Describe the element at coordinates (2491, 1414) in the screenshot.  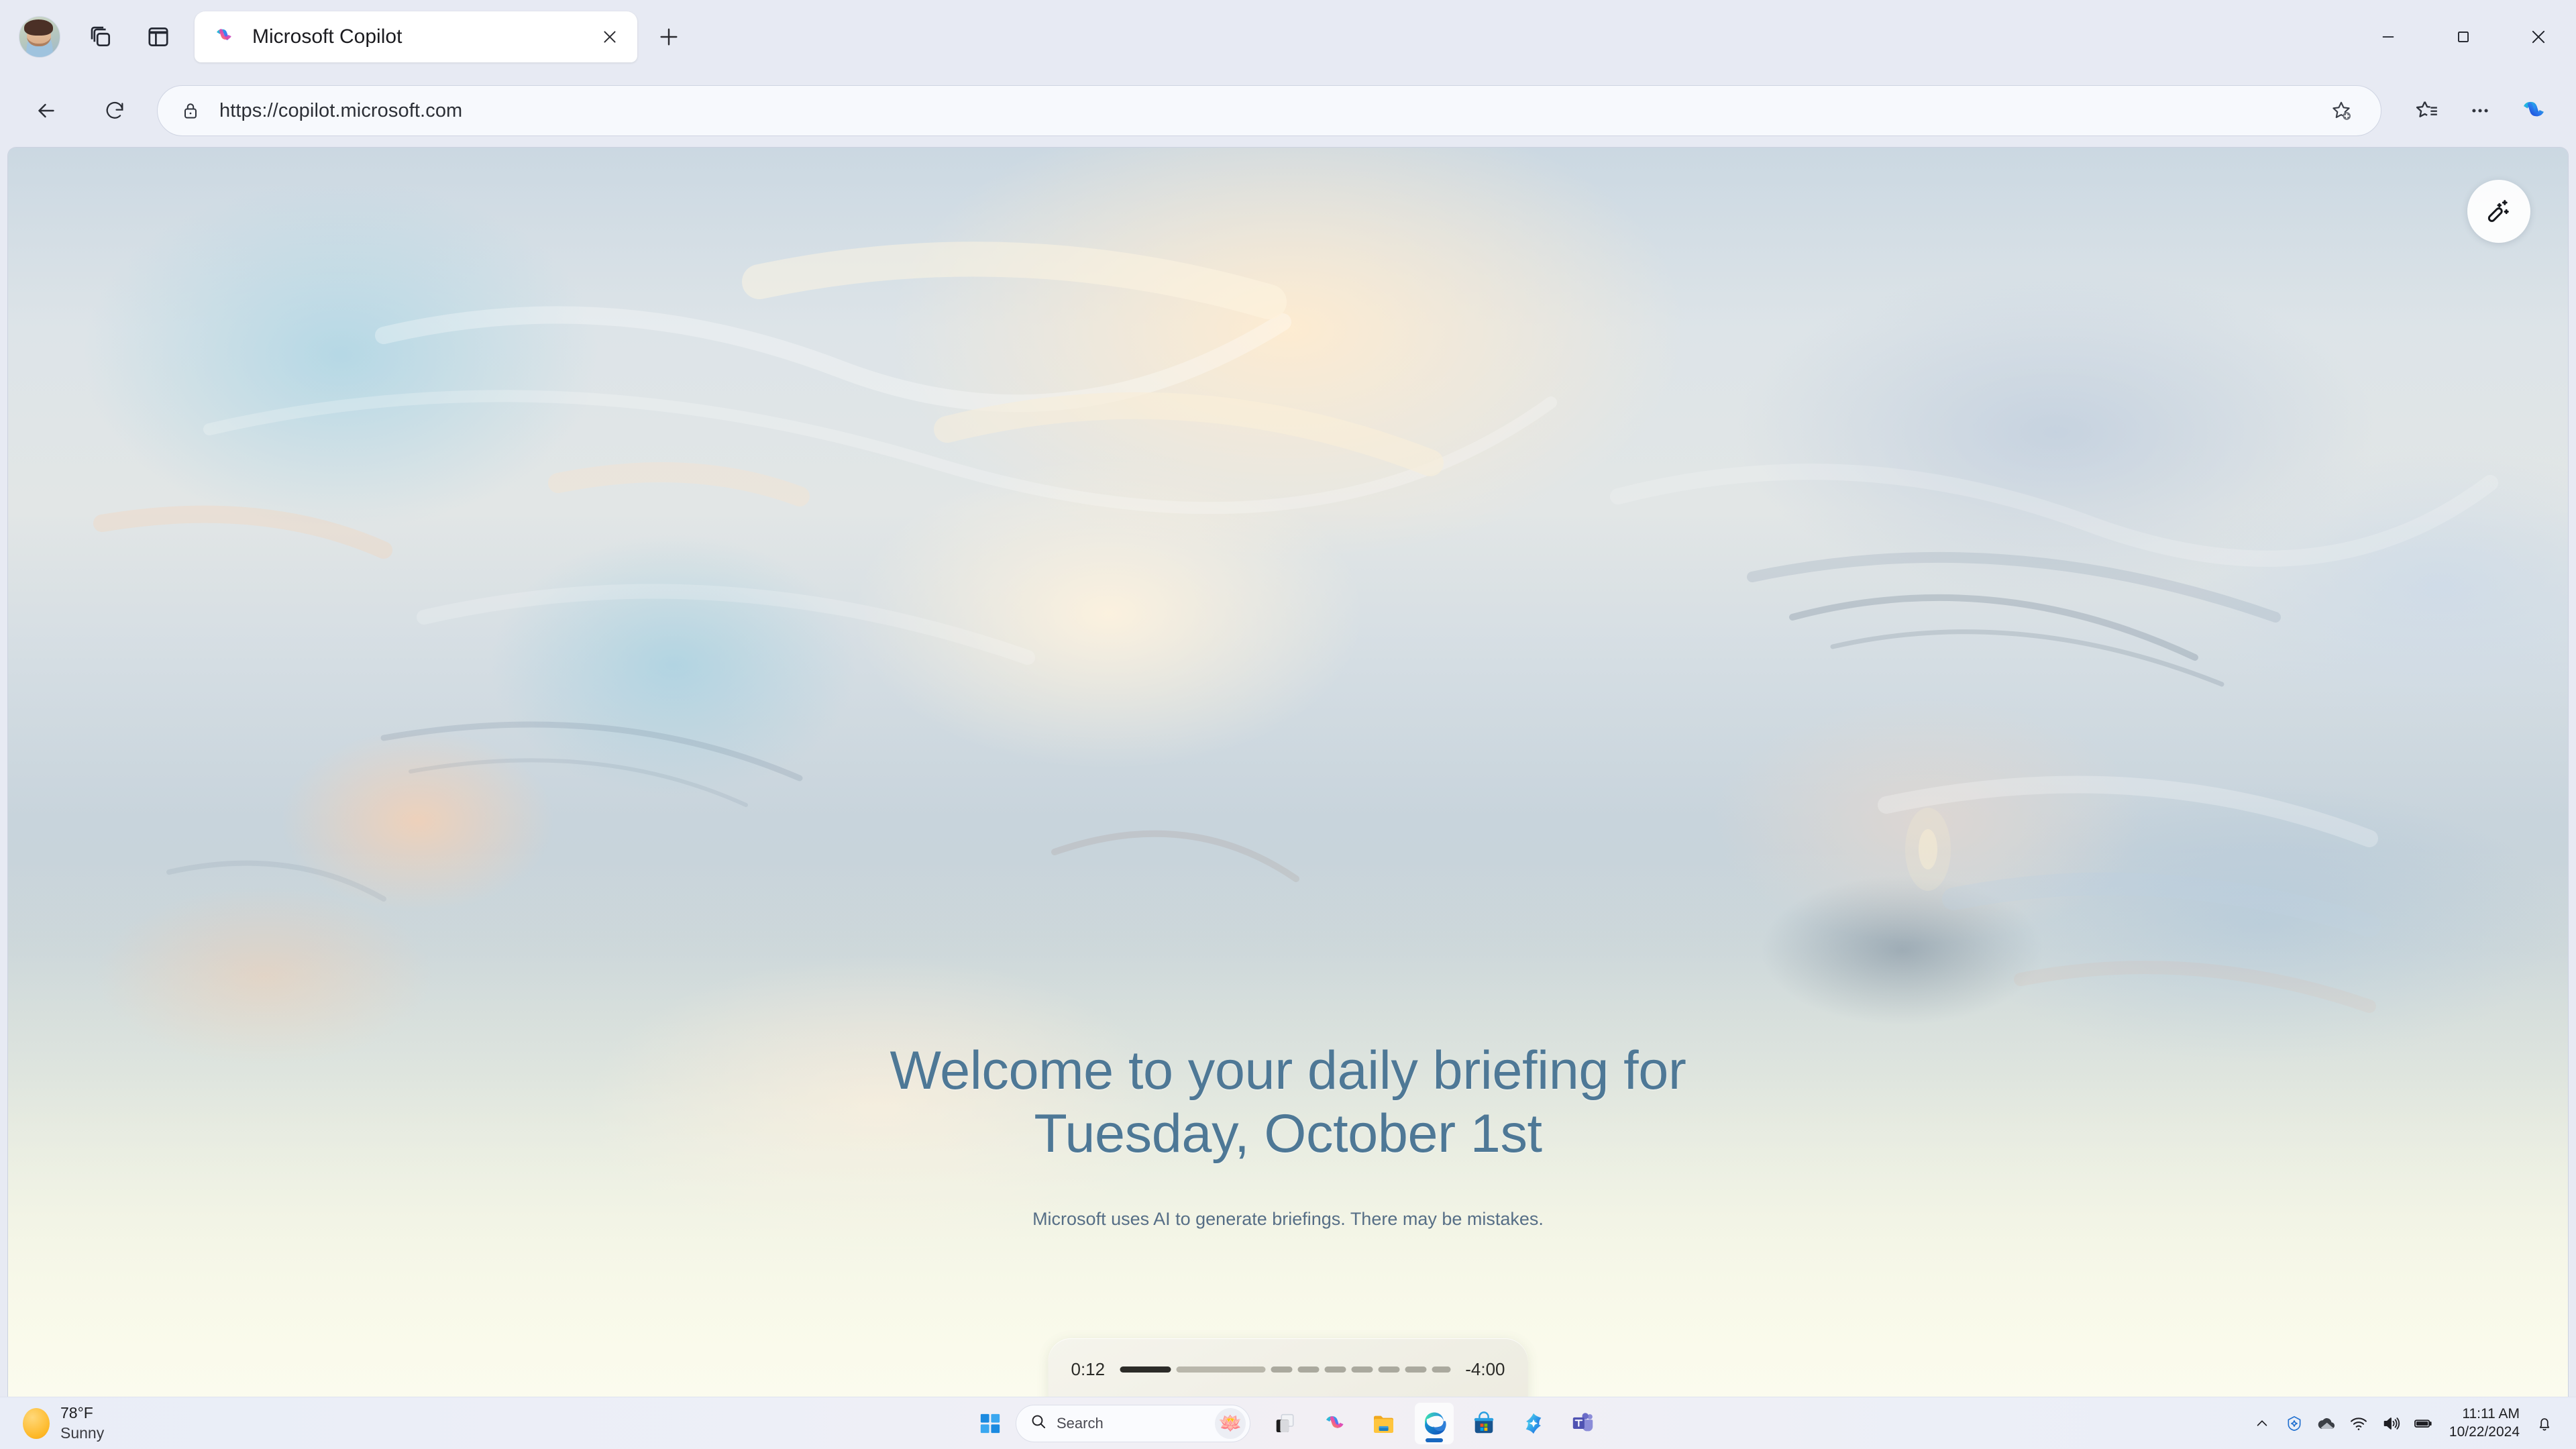
I see `clock-time: 11:11 AM` at that location.